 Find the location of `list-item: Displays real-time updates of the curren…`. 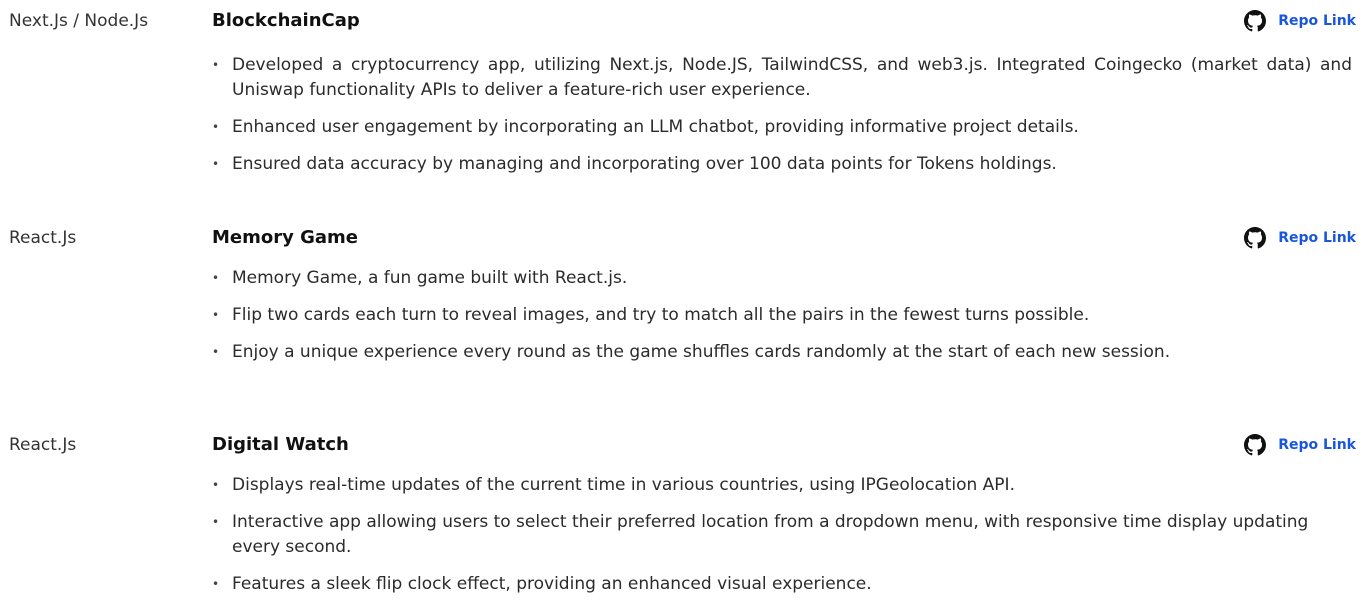

list-item: Displays real-time updates of the curren… is located at coordinates (782, 485).